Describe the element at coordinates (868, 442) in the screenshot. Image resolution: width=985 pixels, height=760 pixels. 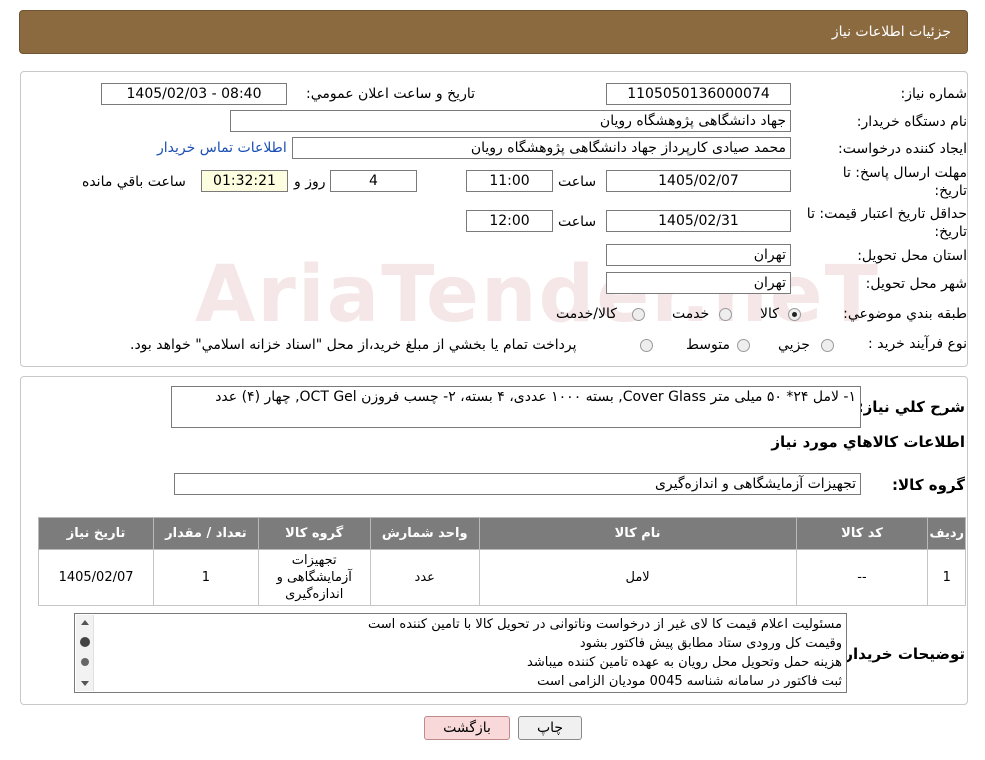
I see `goods-info-title: اطلاعات كالاهاي مورد نياز` at that location.